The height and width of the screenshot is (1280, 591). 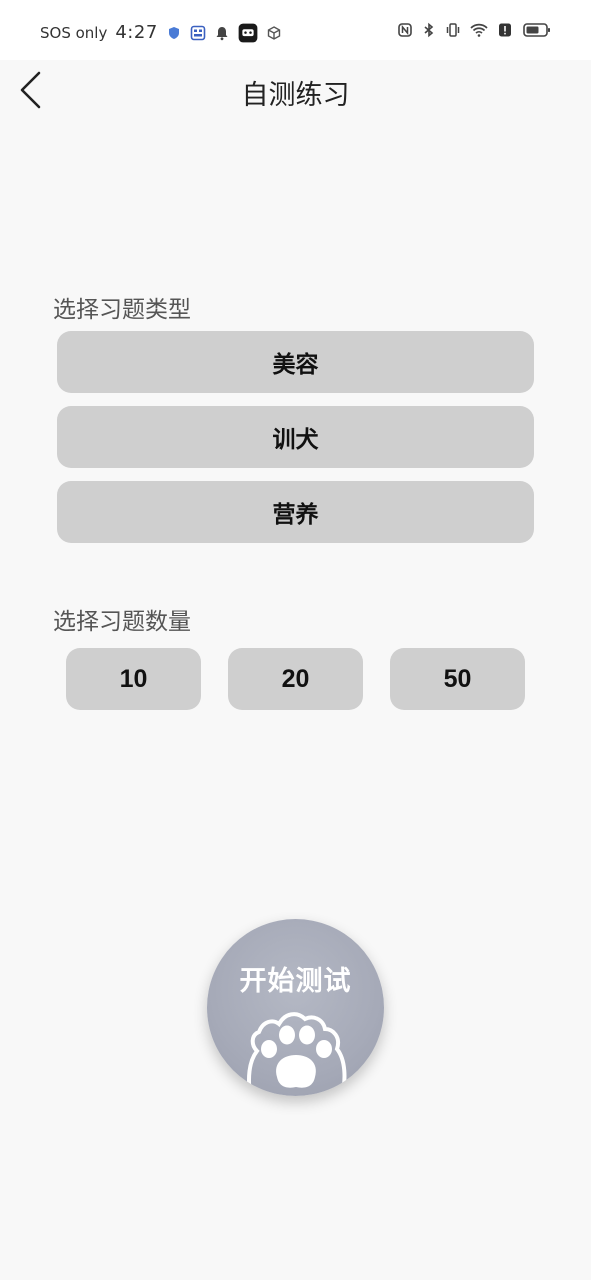 I want to click on paw-icon, so click(x=297, y=1054).